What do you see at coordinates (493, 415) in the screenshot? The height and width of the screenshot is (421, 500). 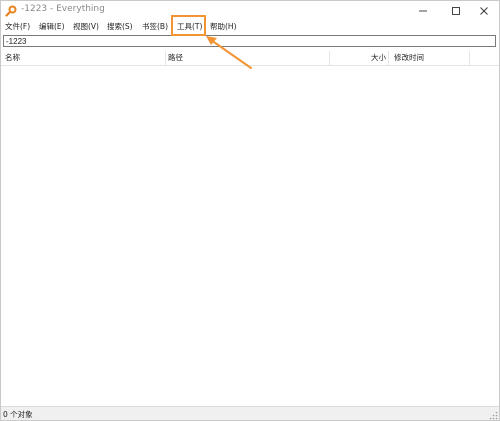 I see `resize-grip-icon` at bounding box center [493, 415].